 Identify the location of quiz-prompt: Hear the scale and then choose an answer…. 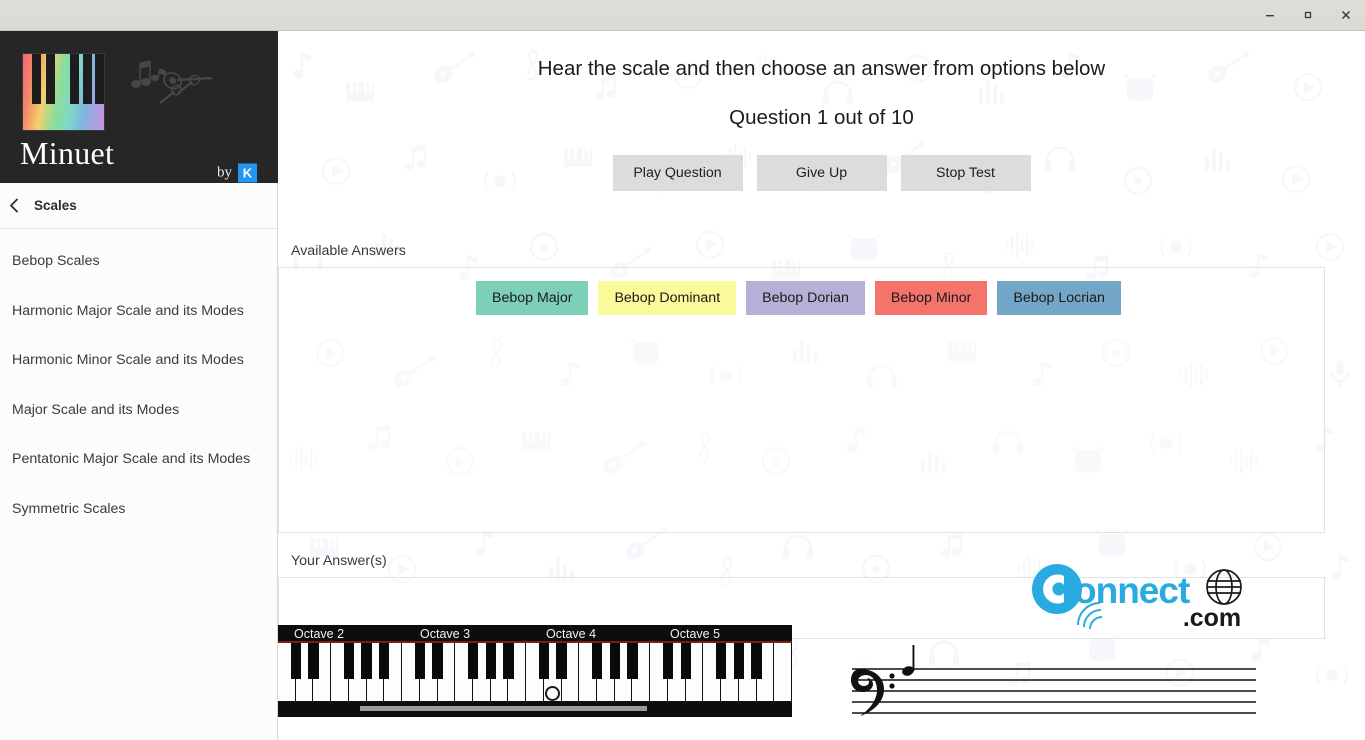
(821, 68).